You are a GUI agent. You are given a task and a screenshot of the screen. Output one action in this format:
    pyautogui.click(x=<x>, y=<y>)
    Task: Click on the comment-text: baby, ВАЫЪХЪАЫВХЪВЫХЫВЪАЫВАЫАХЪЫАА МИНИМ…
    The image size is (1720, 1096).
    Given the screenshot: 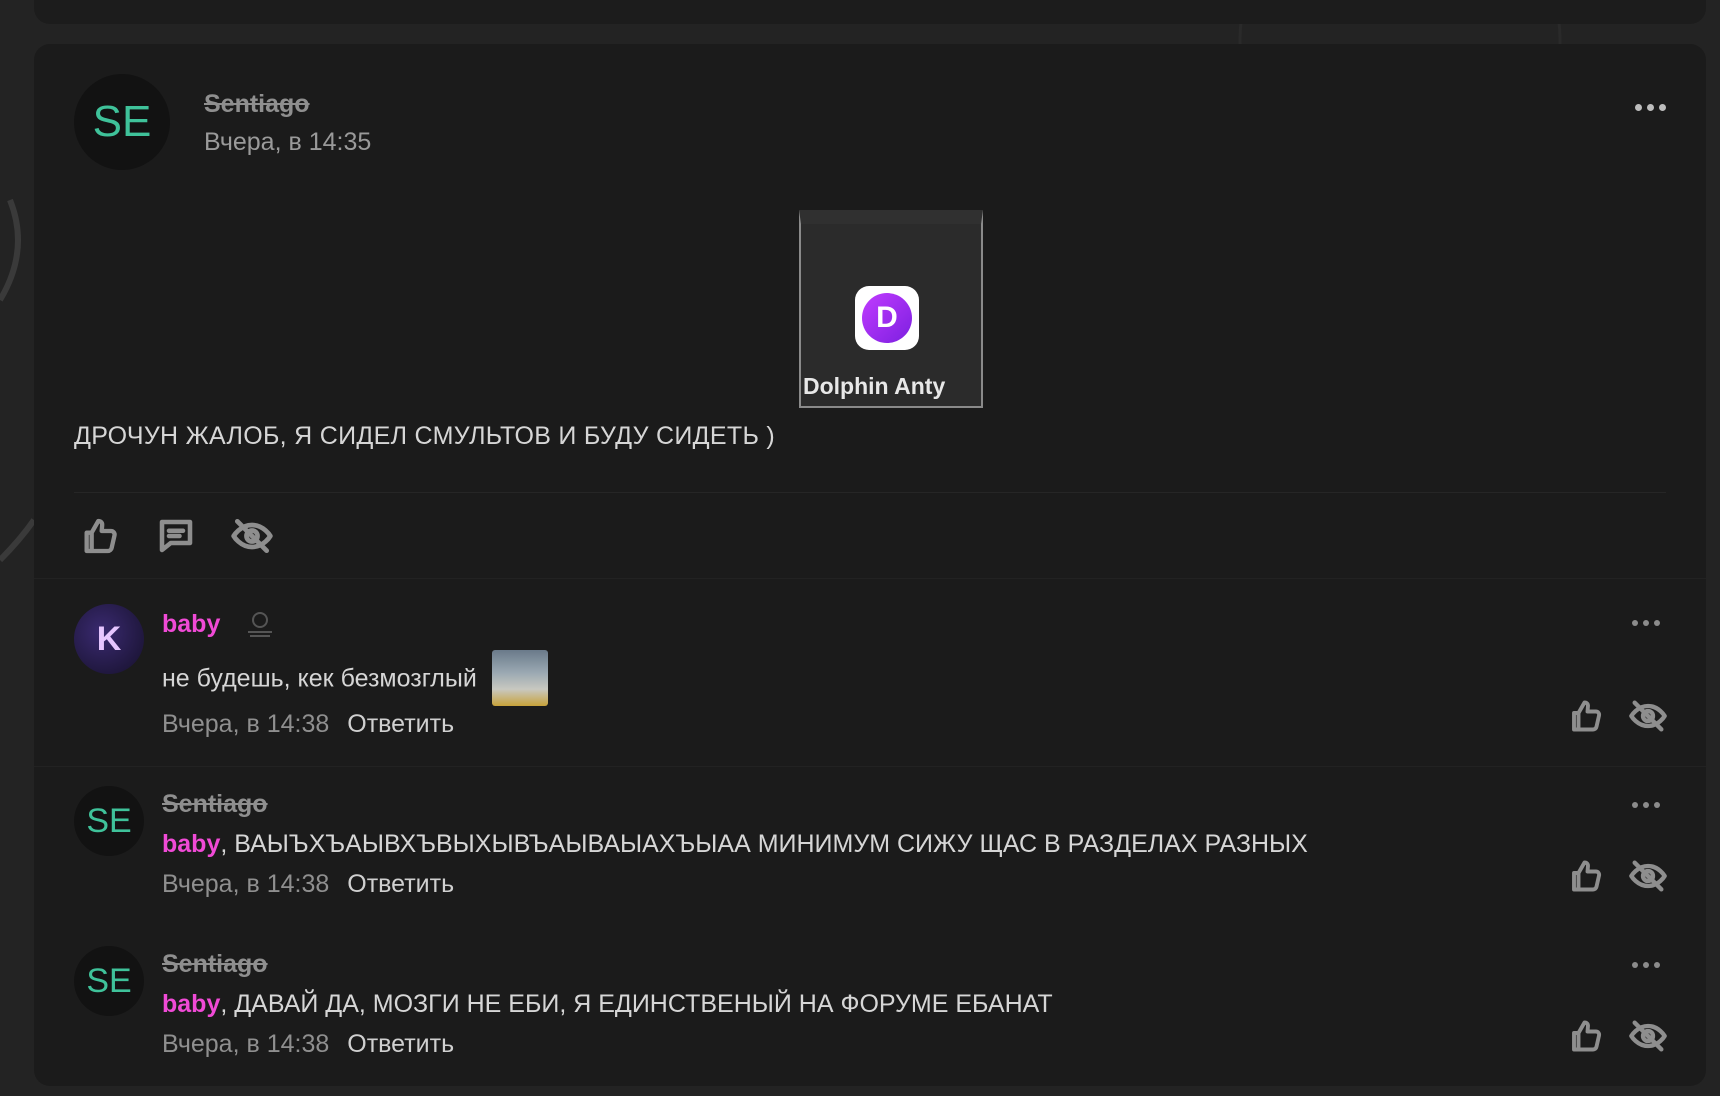 What is the action you would take?
    pyautogui.click(x=735, y=844)
    